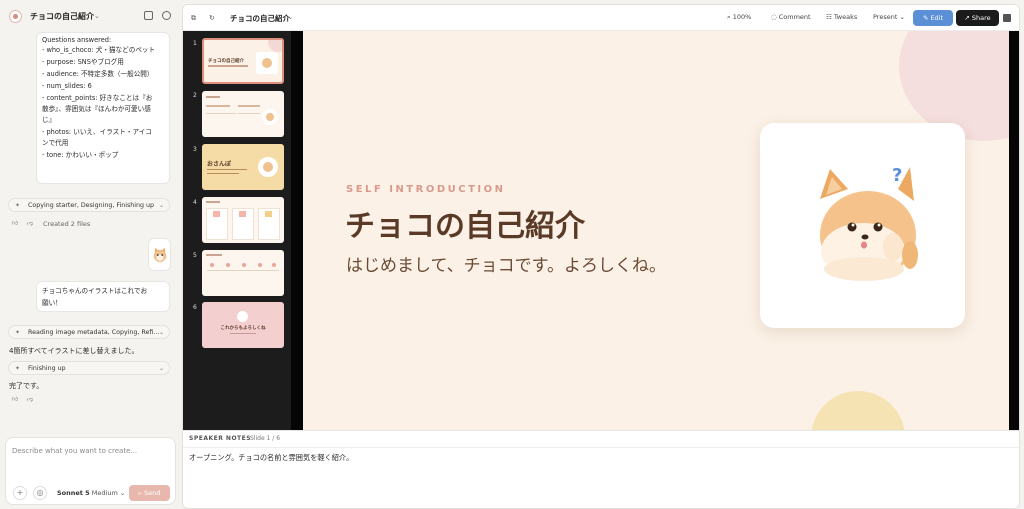 The image size is (1024, 509). What do you see at coordinates (67, 86) in the screenshot?
I see `qa-line: - num_slides: 6` at bounding box center [67, 86].